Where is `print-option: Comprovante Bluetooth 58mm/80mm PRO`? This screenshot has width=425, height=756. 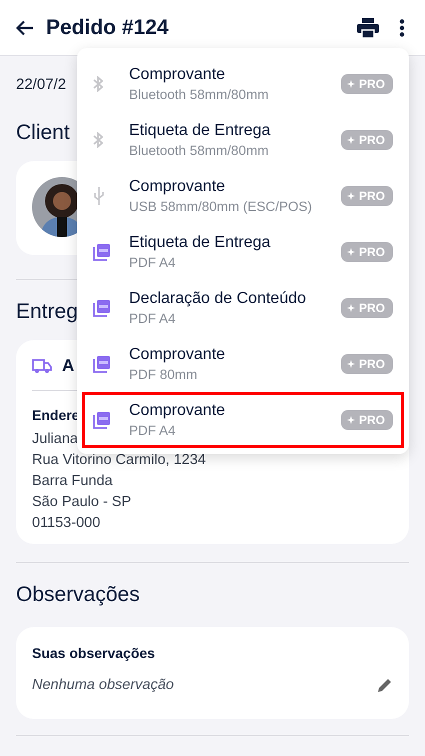
print-option: Comprovante Bluetooth 58mm/80mm PRO is located at coordinates (243, 84).